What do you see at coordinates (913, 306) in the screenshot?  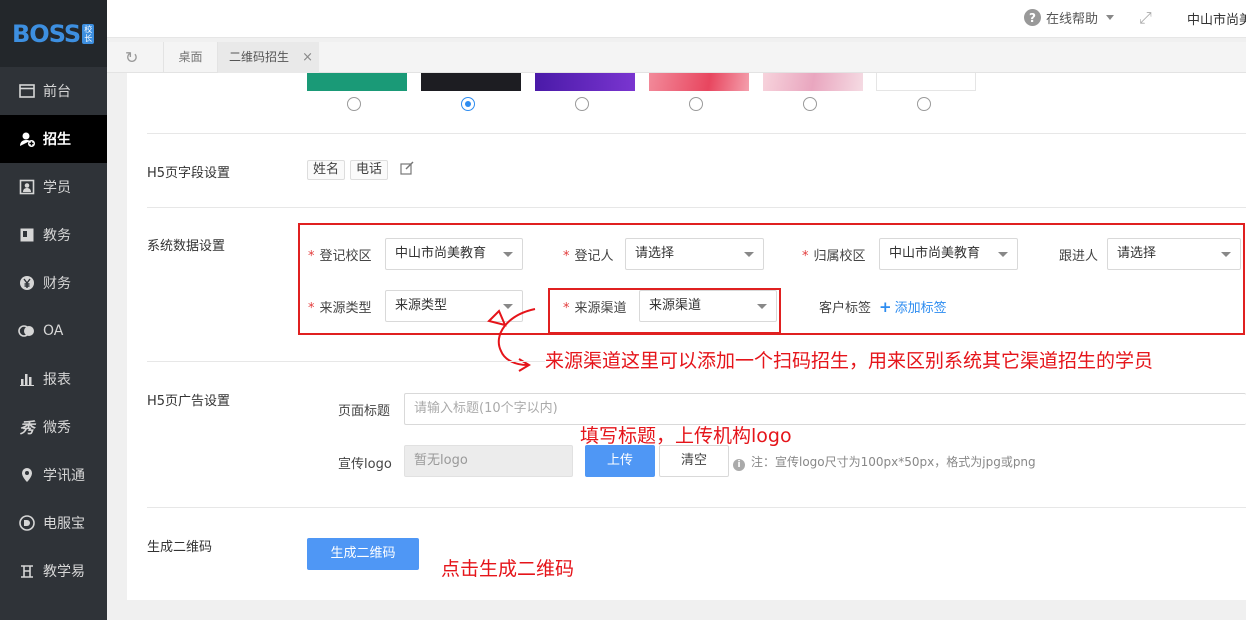 I see `add-tag-button: + 添加标签` at bounding box center [913, 306].